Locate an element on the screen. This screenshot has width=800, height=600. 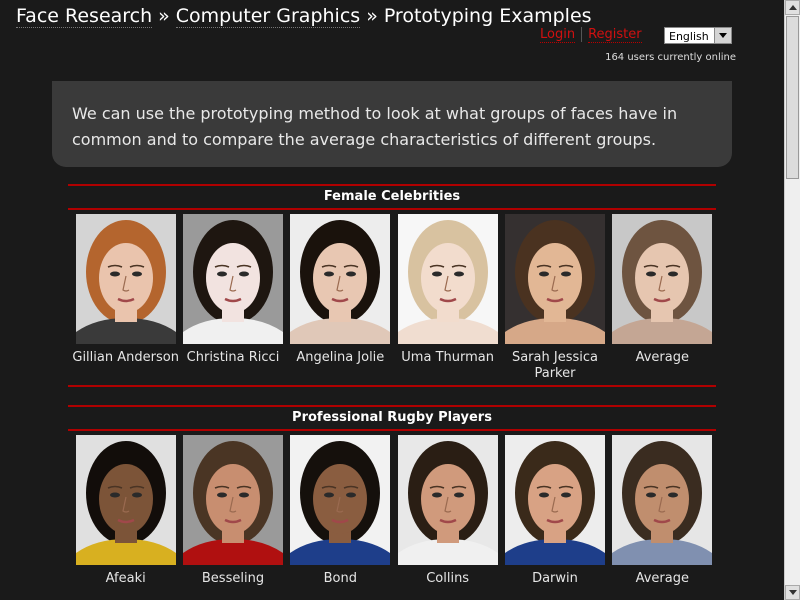
face-caption: Afeaki is located at coordinates (125, 578).